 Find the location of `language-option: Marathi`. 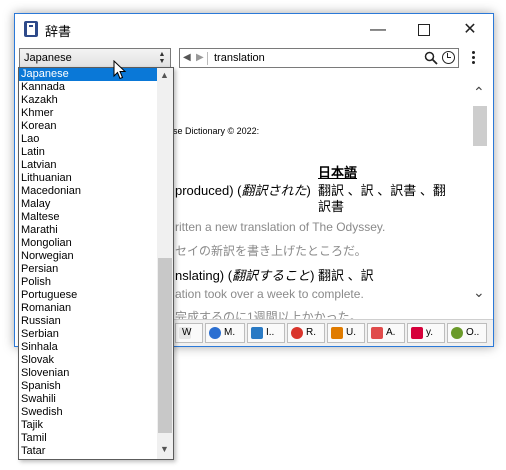

language-option: Marathi is located at coordinates (88, 230).